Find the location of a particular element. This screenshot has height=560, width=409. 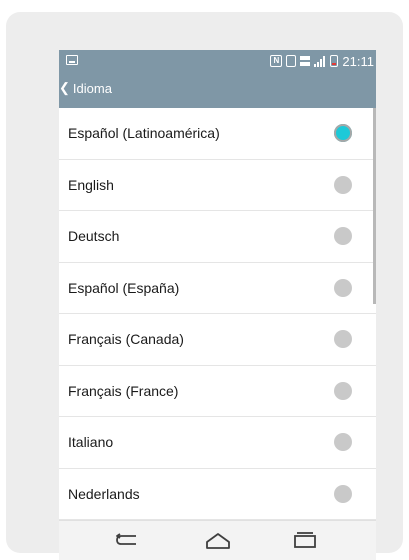

language-row-deutsch: Deutsch is located at coordinates (217, 237).